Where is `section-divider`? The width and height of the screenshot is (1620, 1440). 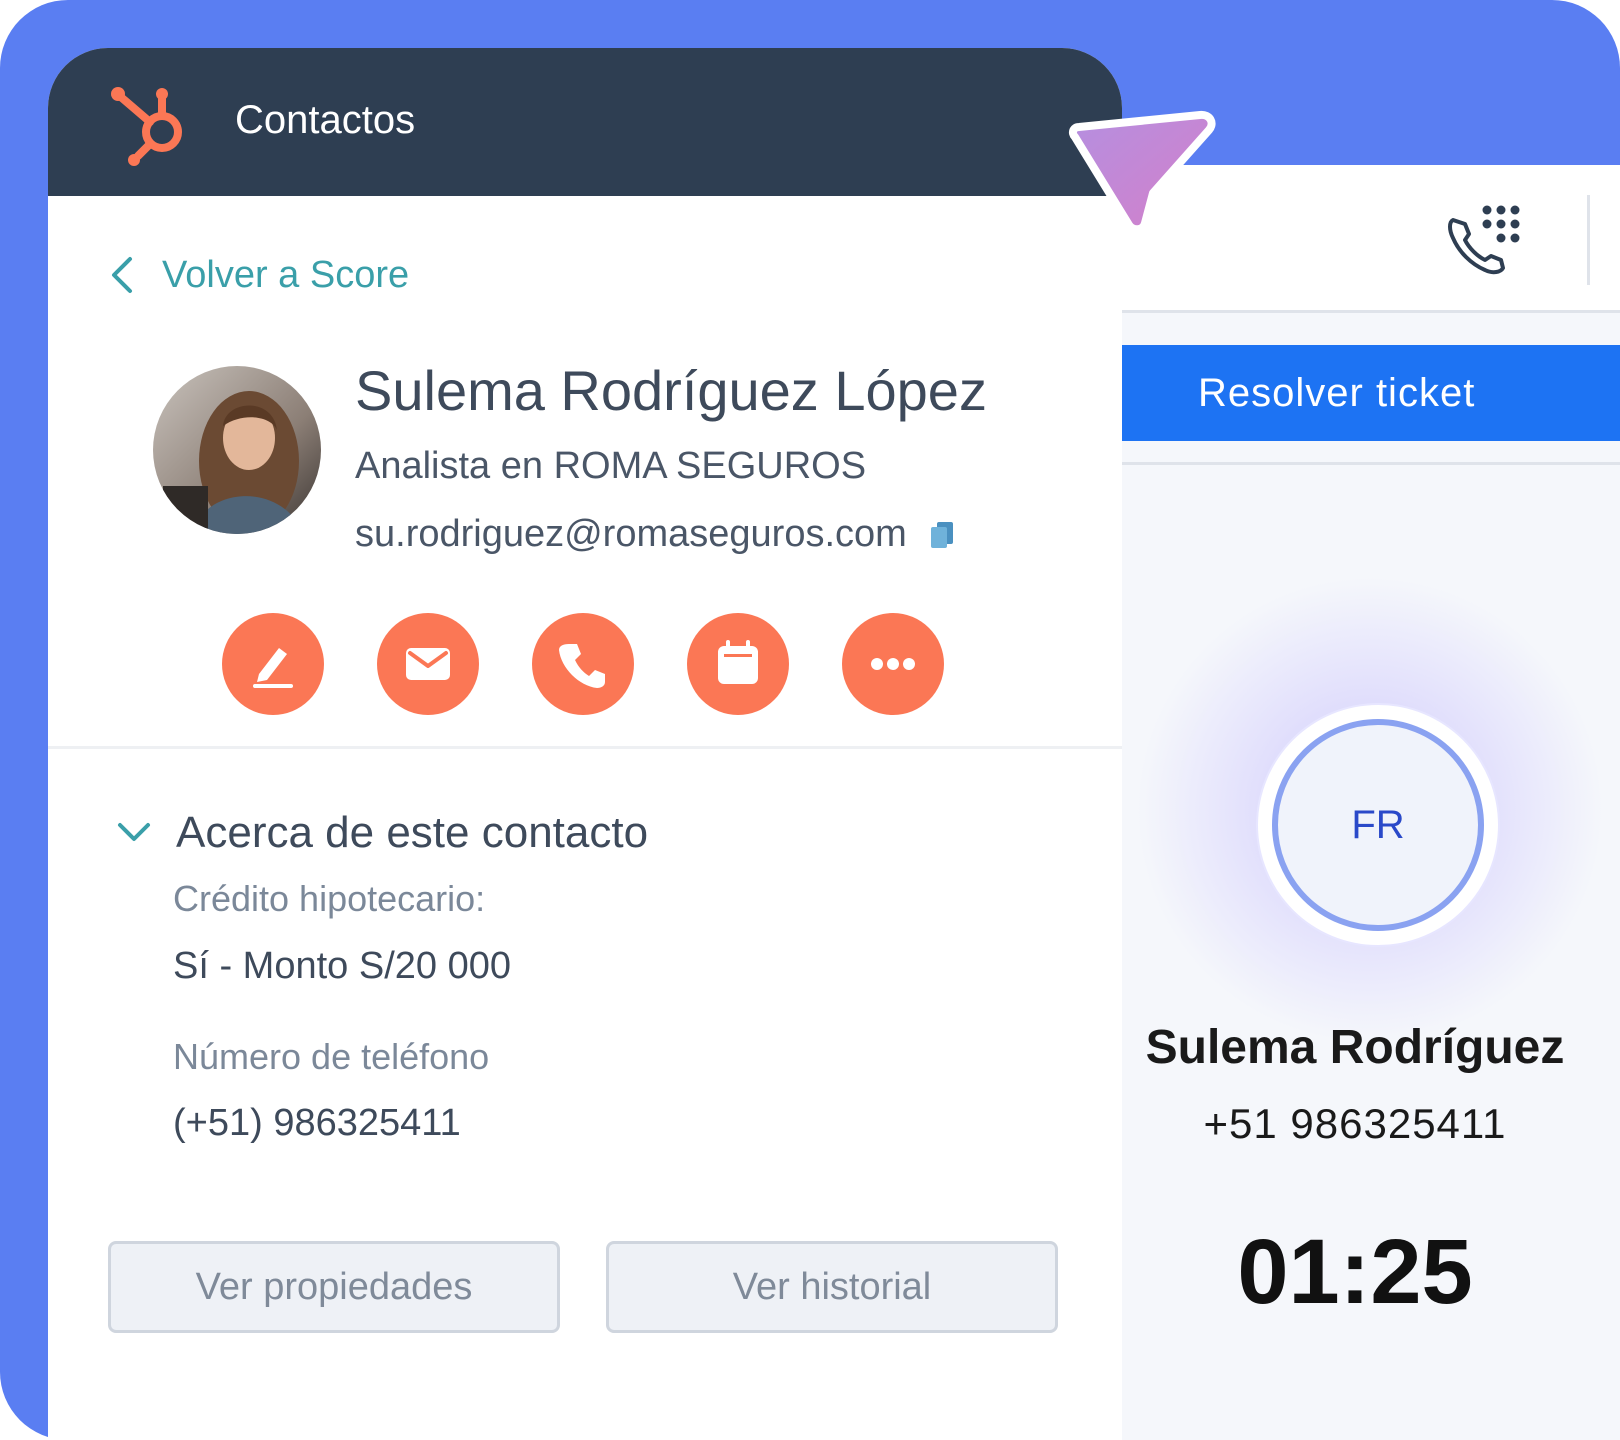 section-divider is located at coordinates (585, 747).